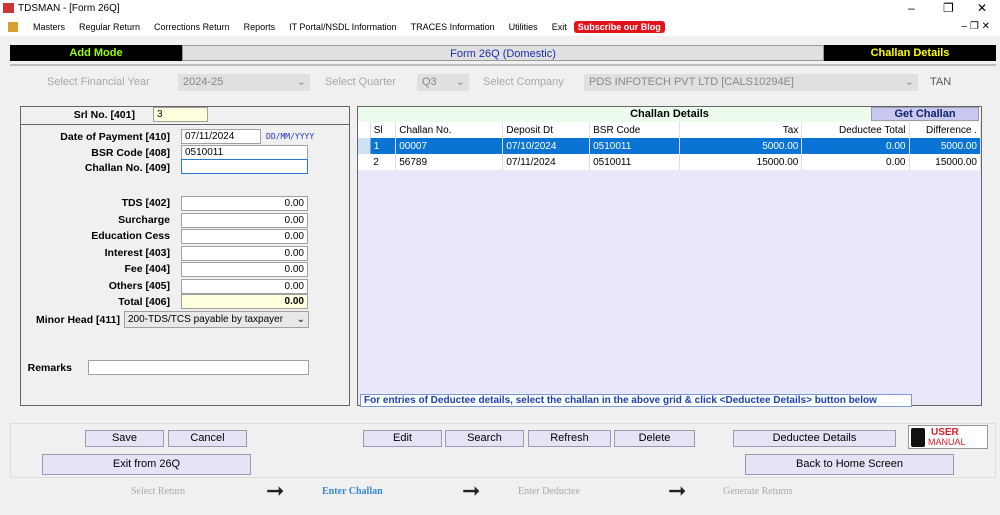 Image resolution: width=1000 pixels, height=515 pixels. Describe the element at coordinates (145, 203) in the screenshot. I see `amount-label: TDS [402]` at that location.